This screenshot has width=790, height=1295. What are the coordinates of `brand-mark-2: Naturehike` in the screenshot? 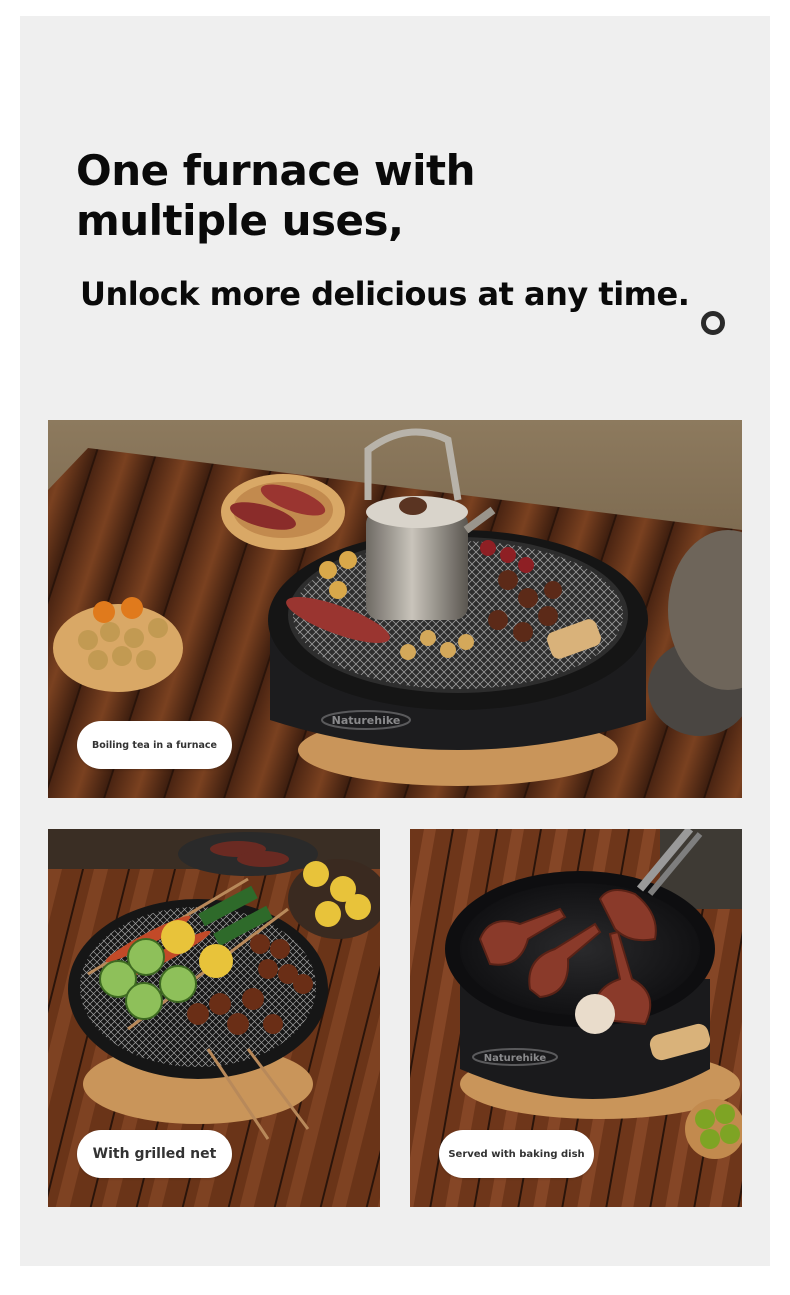 It's located at (515, 1058).